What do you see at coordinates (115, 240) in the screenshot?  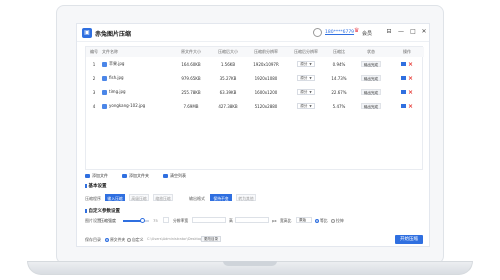 I see `output-original-radio: 原文件夹` at bounding box center [115, 240].